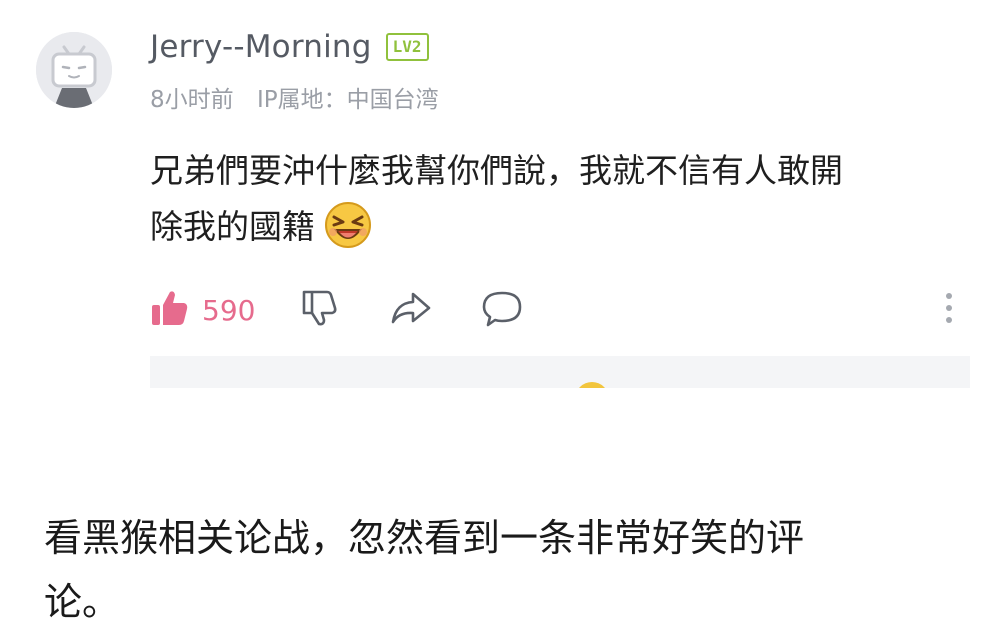 This screenshot has width=1000, height=638. I want to click on vertical-ellipsis-icon, so click(949, 310).